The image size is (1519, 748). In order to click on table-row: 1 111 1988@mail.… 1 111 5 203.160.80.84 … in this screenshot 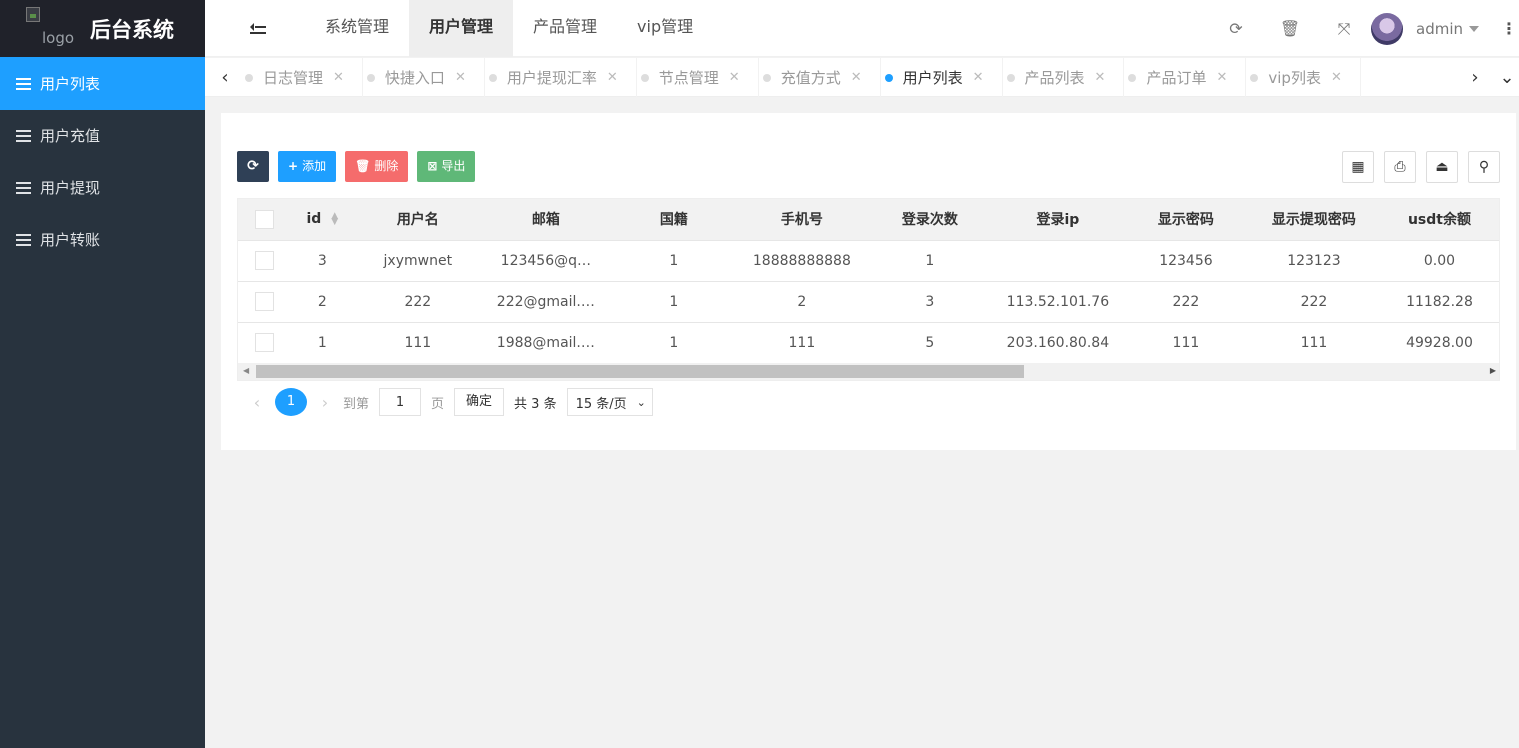, I will do `click(868, 343)`.